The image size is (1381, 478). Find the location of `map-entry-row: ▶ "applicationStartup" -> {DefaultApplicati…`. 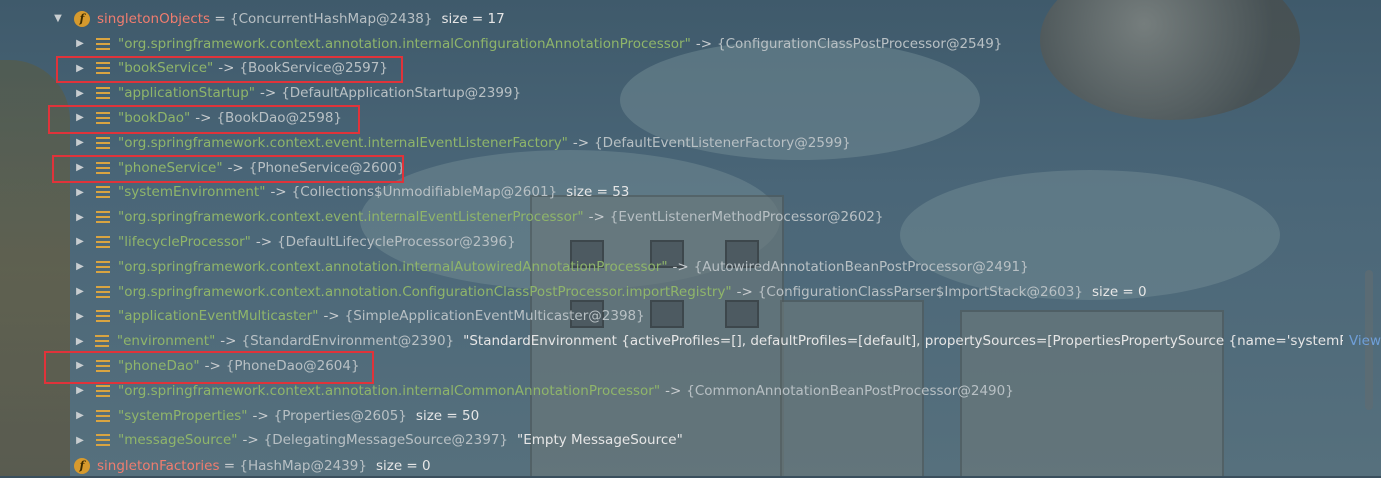

map-entry-row: ▶ "applicationStartup" -> {DefaultApplicati… is located at coordinates (690, 93).